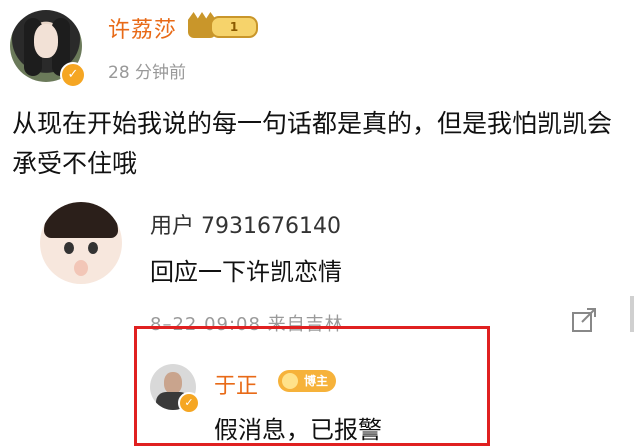 The height and width of the screenshot is (446, 640). Describe the element at coordinates (81, 243) in the screenshot. I see `commenter-avatar` at that location.